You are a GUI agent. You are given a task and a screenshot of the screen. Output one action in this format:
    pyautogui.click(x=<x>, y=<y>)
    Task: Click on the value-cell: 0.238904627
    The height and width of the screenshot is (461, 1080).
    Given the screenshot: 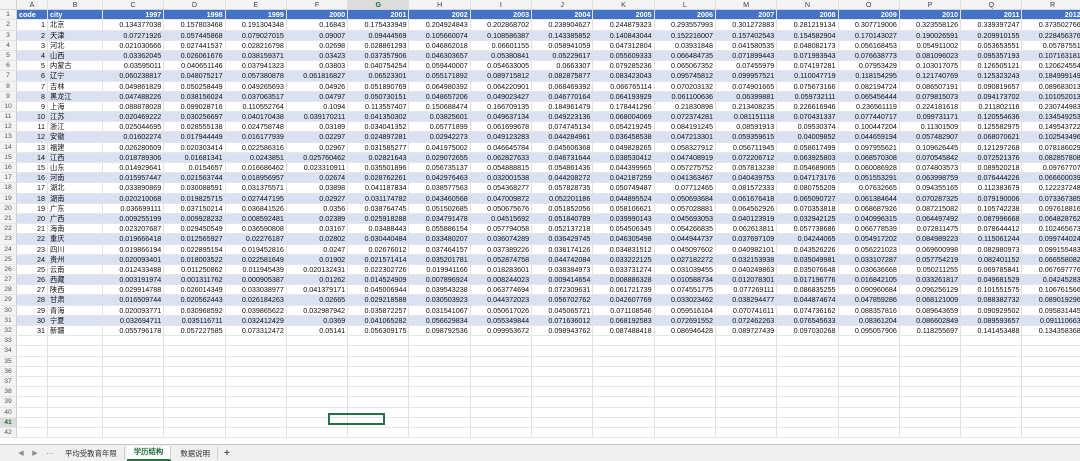 What is the action you would take?
    pyautogui.click(x=563, y=25)
    